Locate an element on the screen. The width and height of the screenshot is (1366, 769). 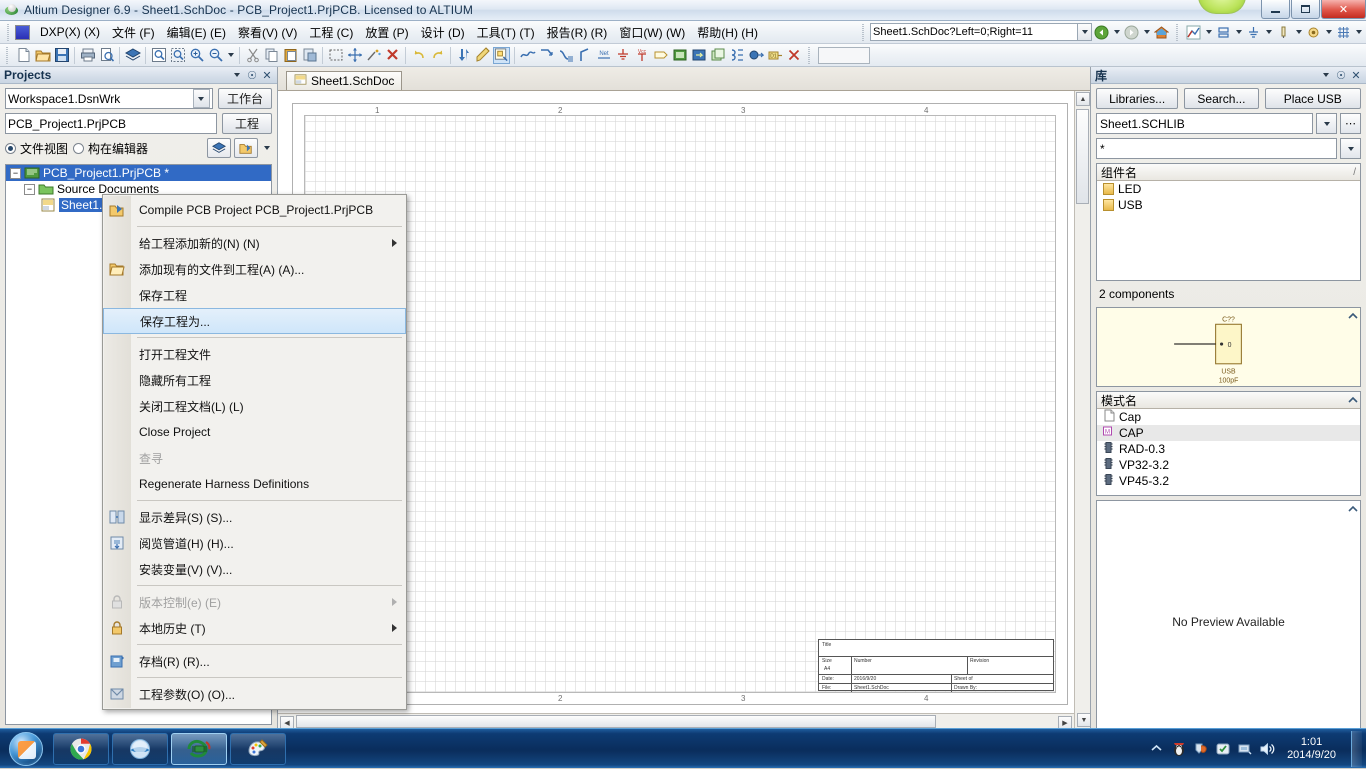
place-bus-entry-icon is located at coordinates (565, 55).